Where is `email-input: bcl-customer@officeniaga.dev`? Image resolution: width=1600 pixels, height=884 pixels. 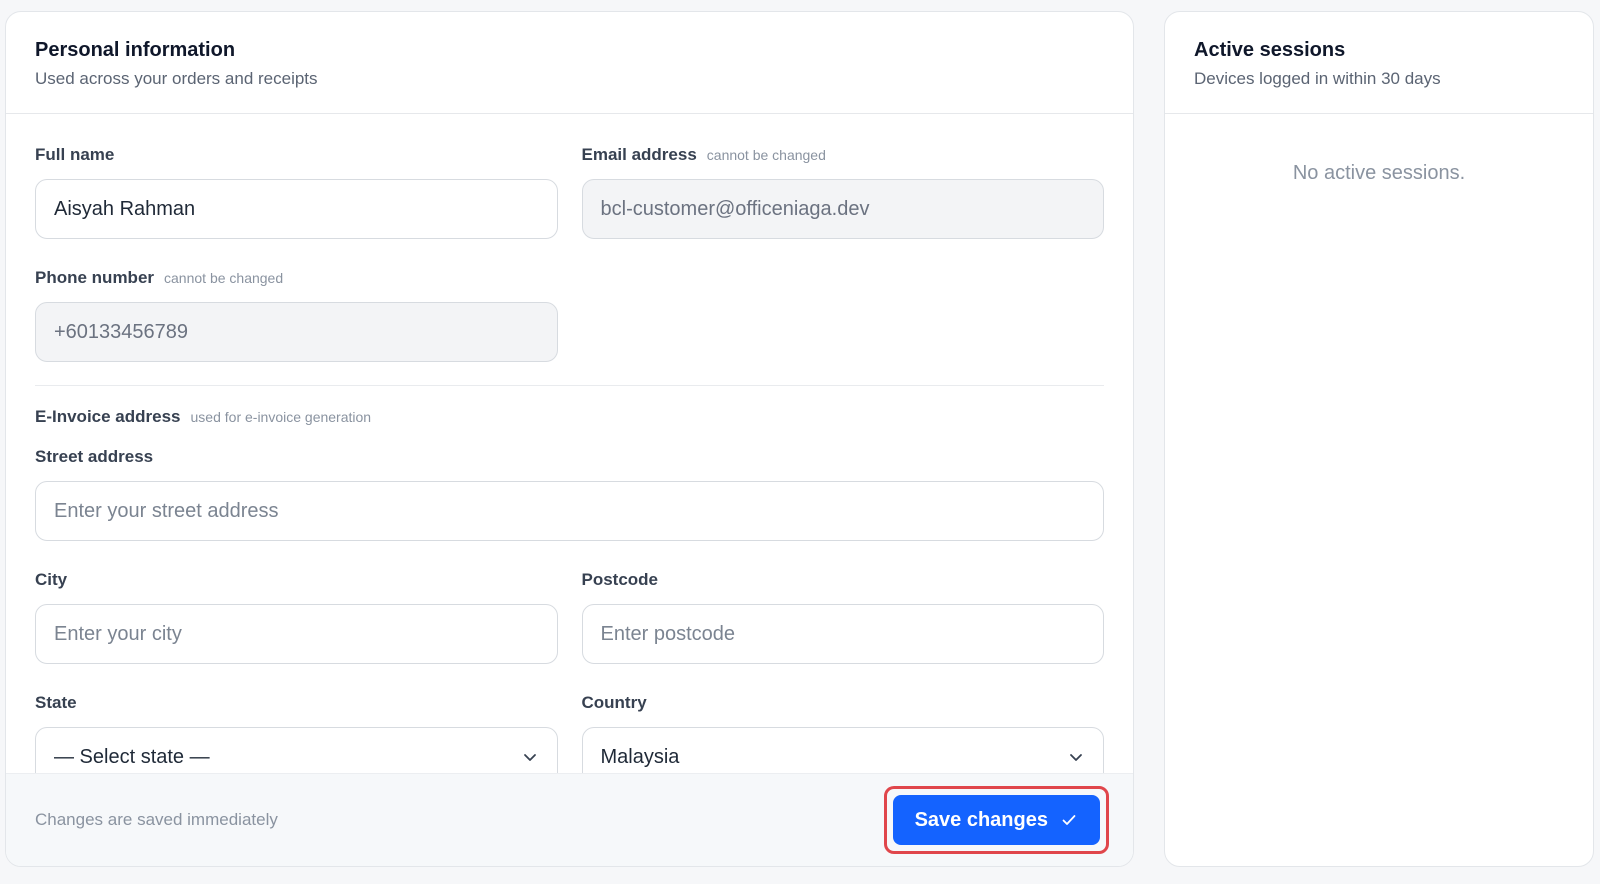 email-input: bcl-customer@officeniaga.dev is located at coordinates (842, 209).